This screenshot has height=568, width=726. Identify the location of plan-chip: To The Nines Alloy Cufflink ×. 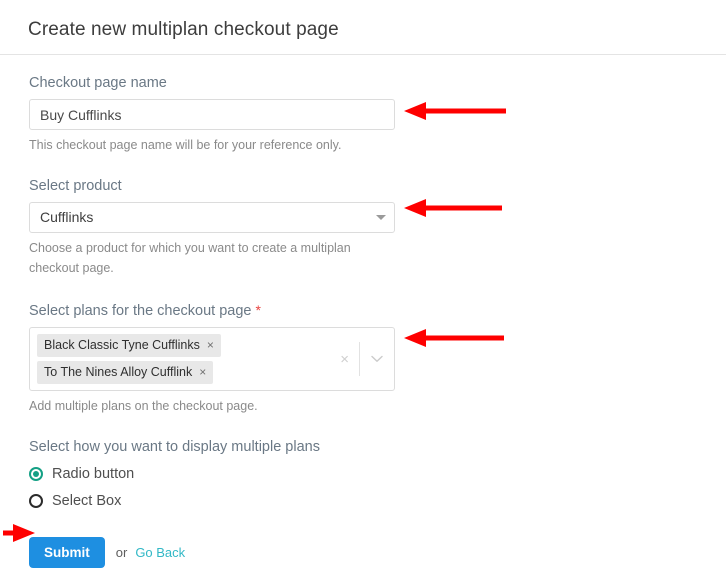
(125, 372).